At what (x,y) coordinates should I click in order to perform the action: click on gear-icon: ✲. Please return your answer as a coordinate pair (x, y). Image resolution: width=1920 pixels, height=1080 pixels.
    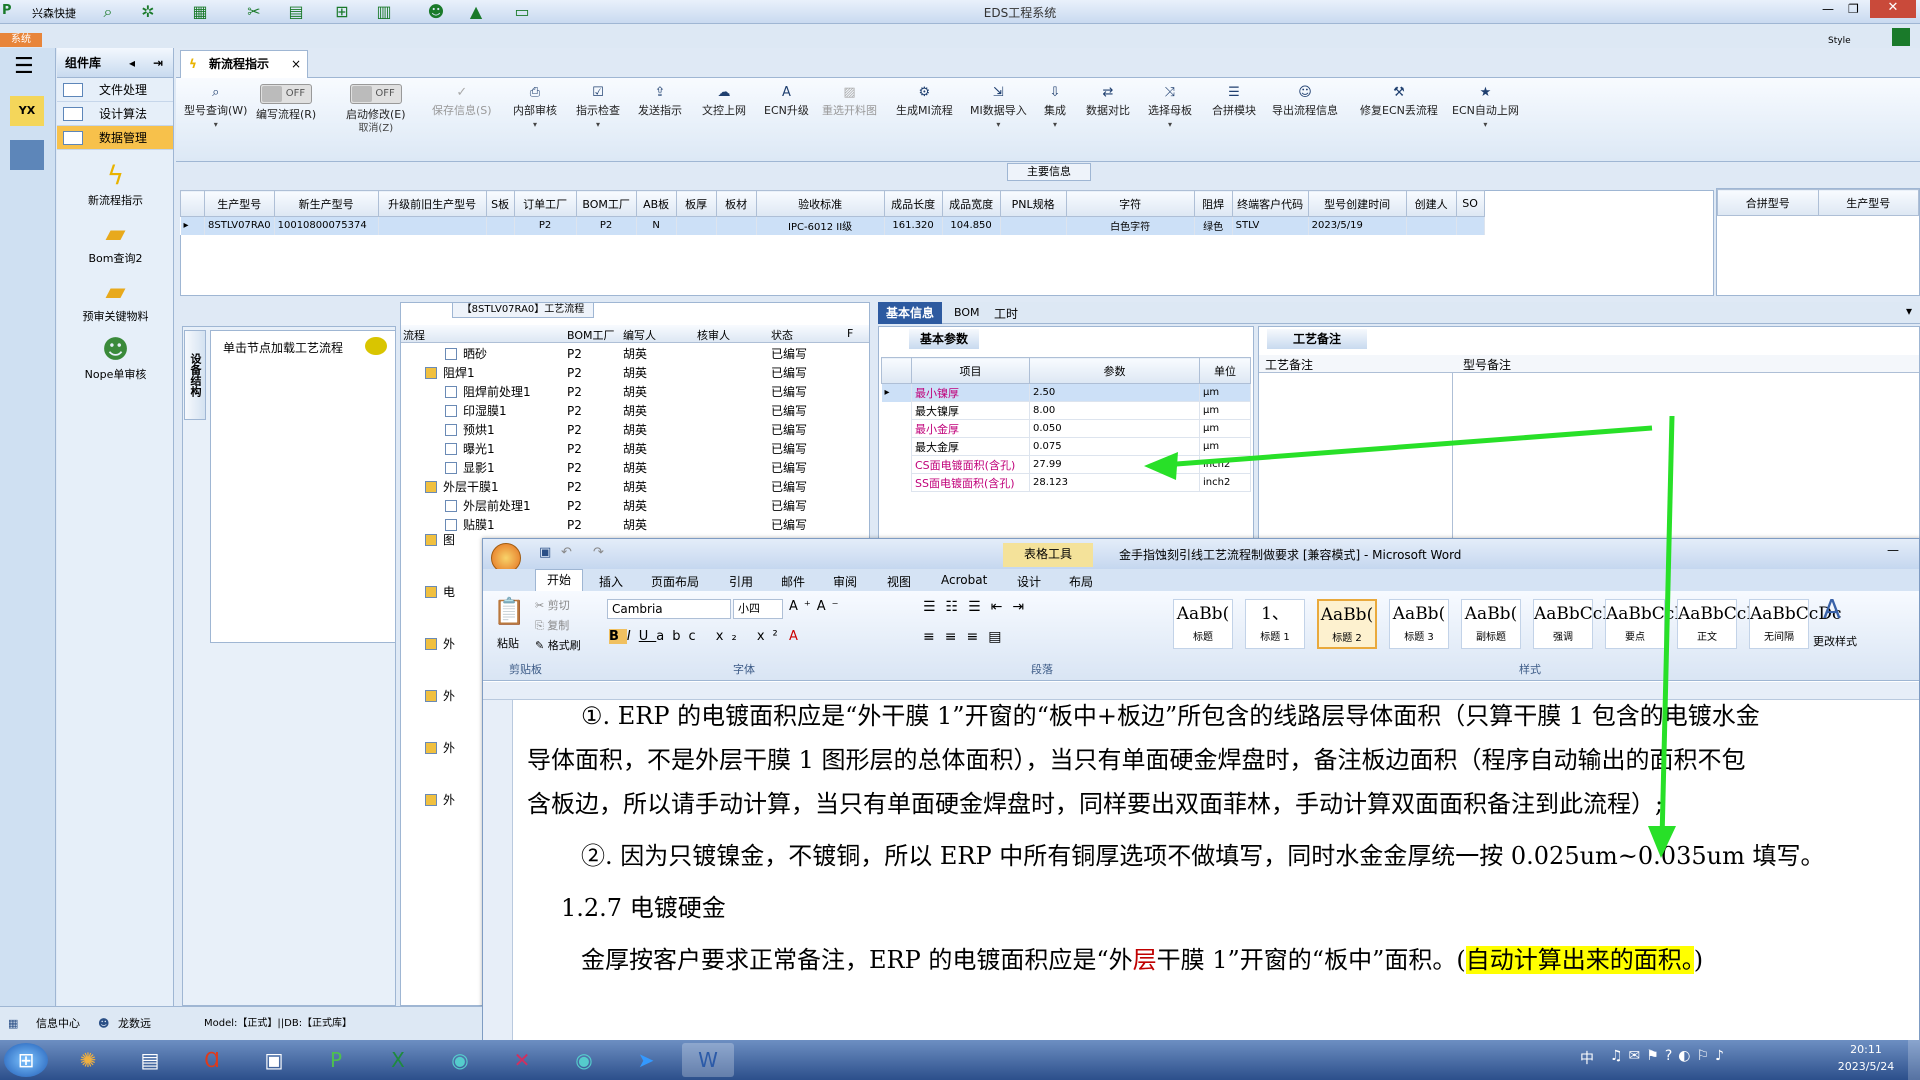
    Looking at the image, I should click on (148, 12).